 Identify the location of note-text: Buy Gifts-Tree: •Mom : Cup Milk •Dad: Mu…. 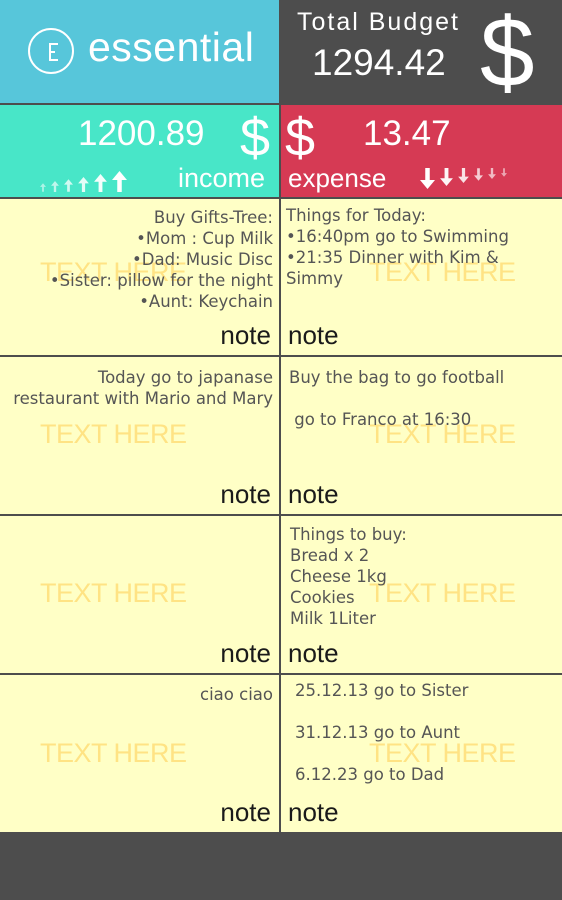
(161, 259).